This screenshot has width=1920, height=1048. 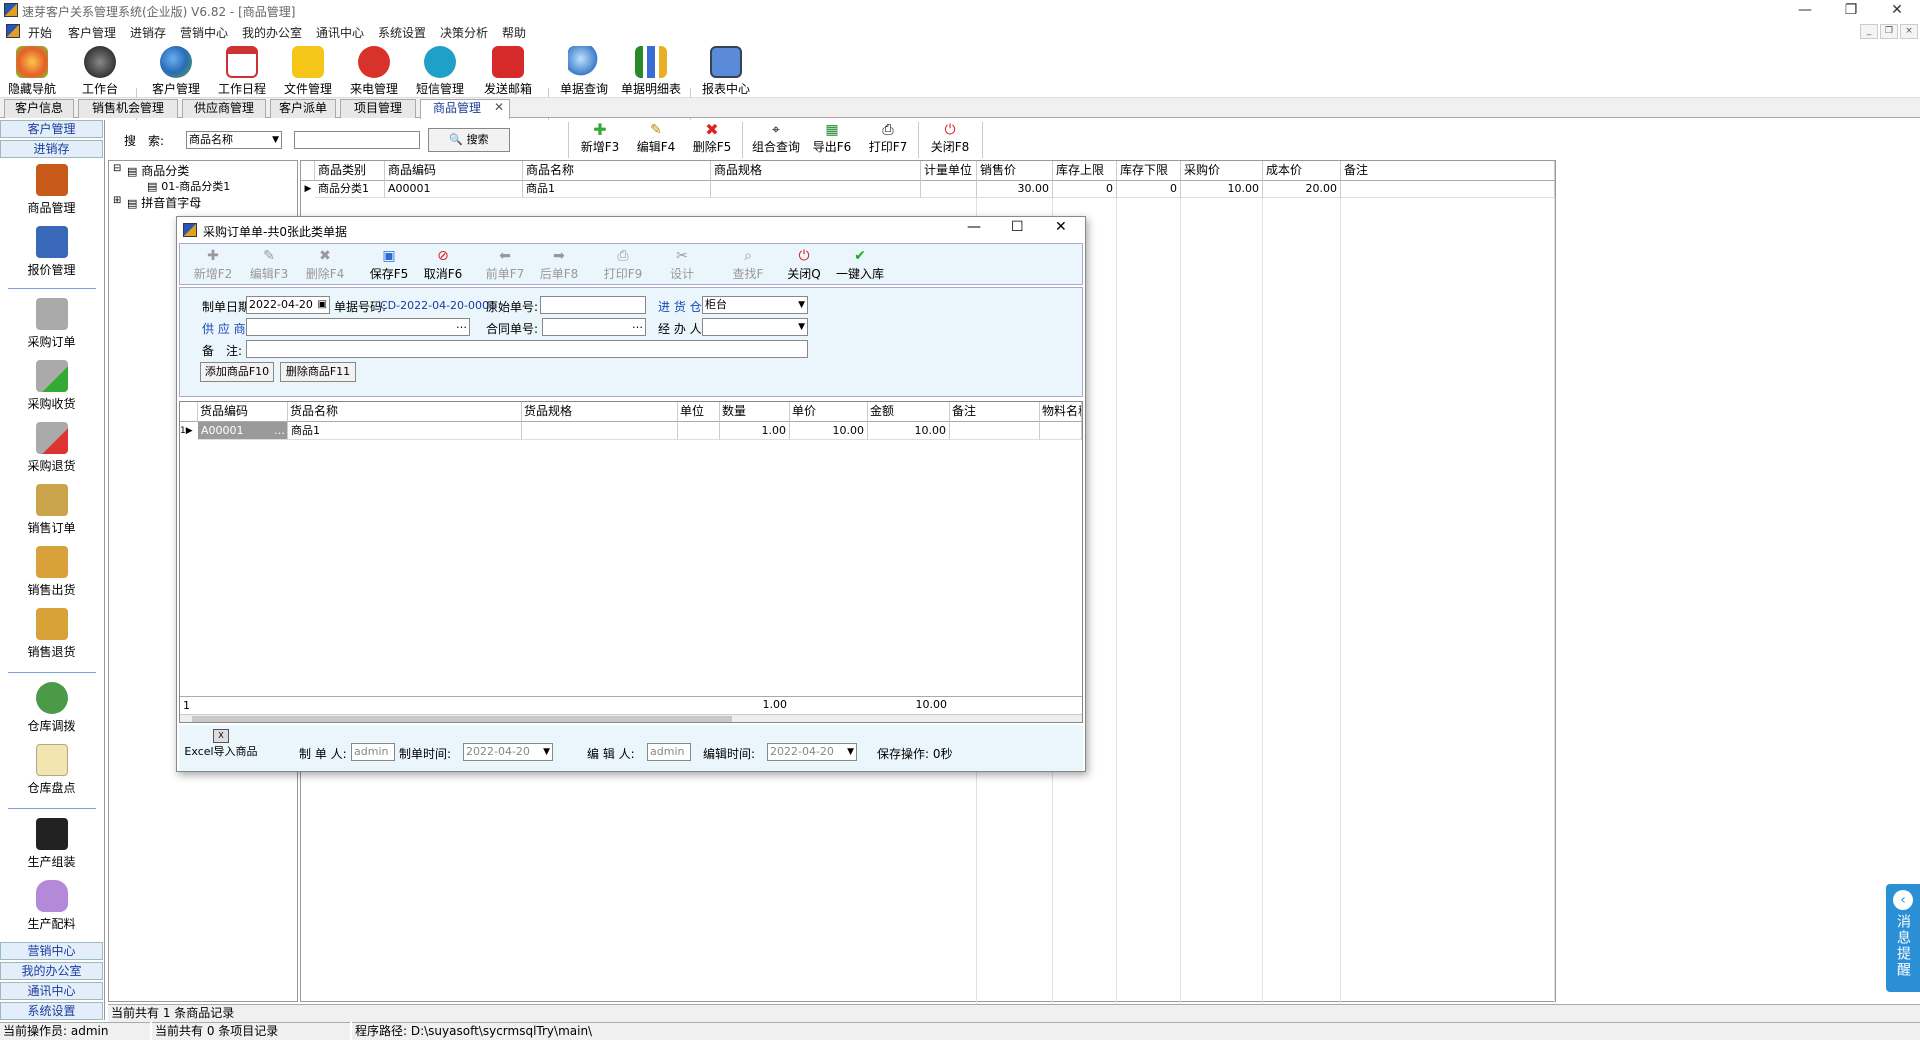 I want to click on schedule-button: 工作日程, so click(x=242, y=70).